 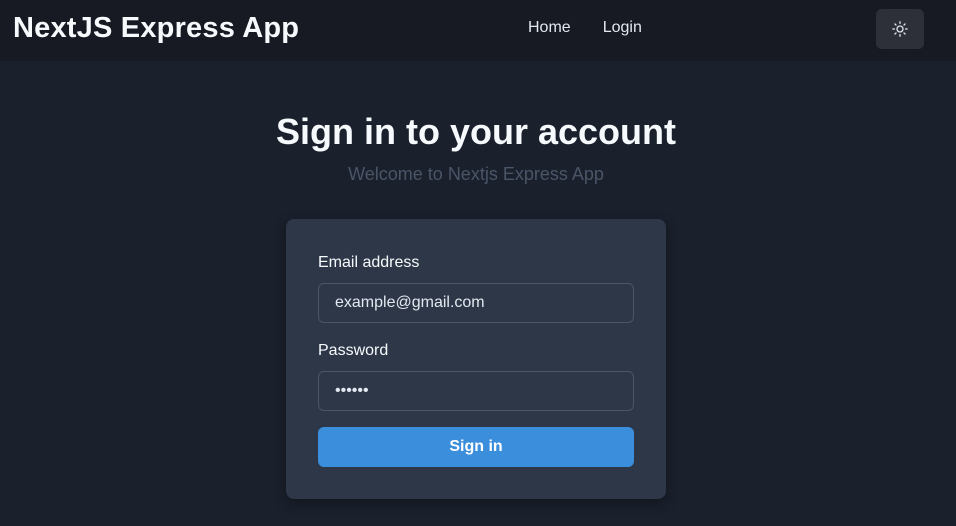 I want to click on nav-links: Home Login, so click(x=585, y=28).